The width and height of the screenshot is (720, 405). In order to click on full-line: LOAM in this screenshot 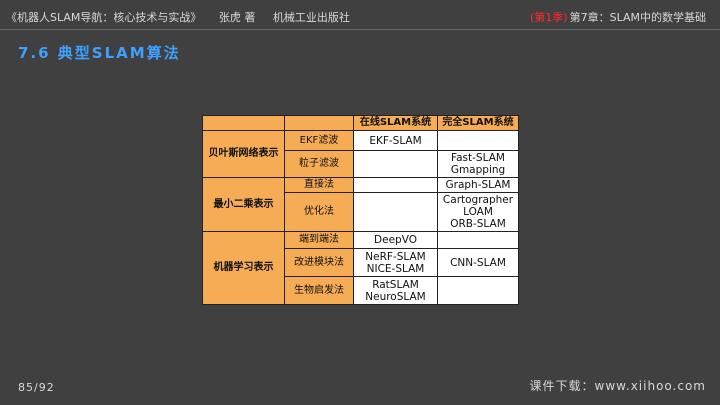, I will do `click(478, 212)`.